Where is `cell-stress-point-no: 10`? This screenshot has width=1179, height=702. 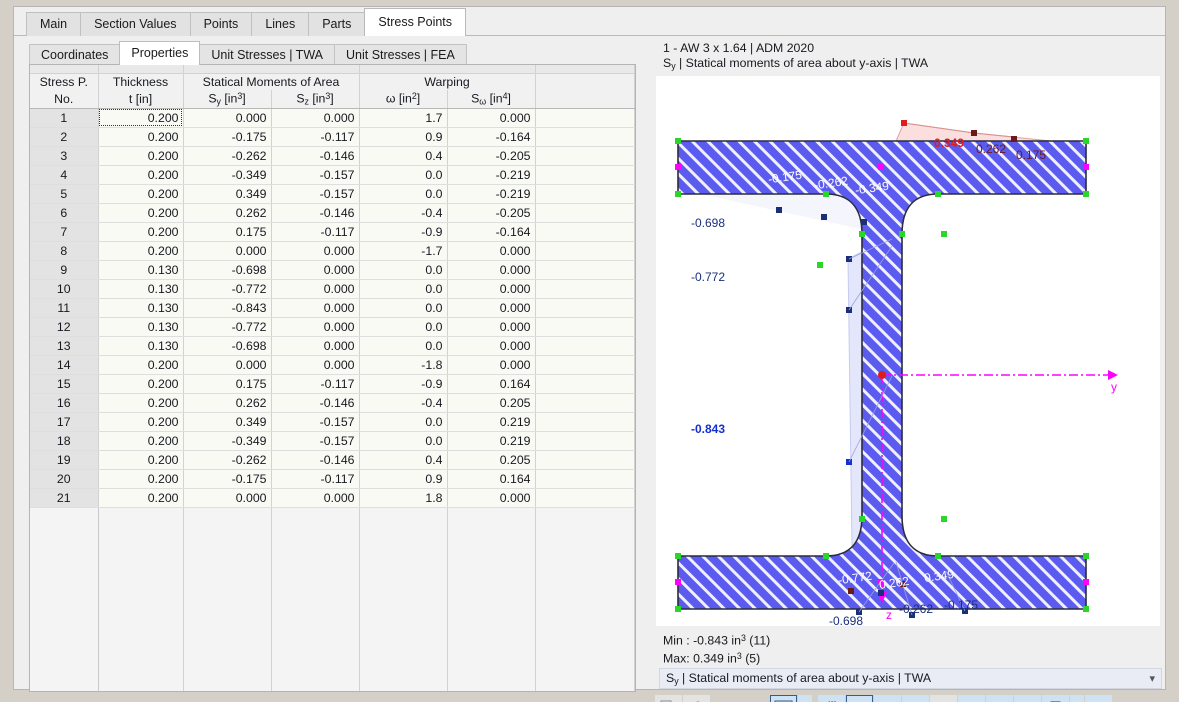 cell-stress-point-no: 10 is located at coordinates (64, 289).